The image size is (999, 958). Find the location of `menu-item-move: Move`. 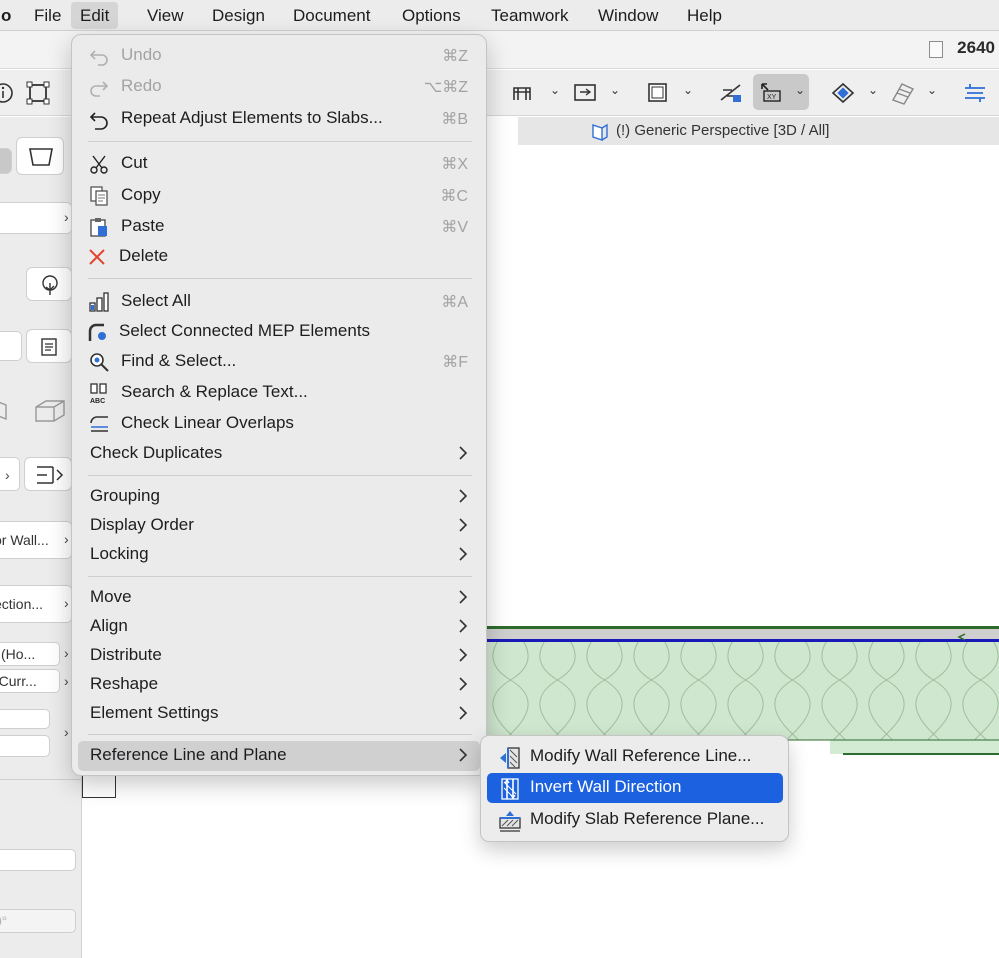

menu-item-move: Move is located at coordinates (279, 598).